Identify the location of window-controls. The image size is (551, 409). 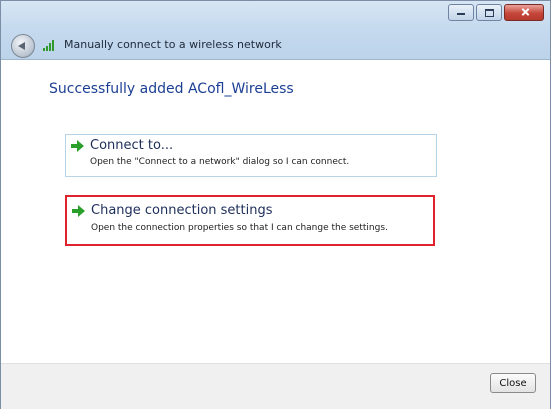
(496, 12).